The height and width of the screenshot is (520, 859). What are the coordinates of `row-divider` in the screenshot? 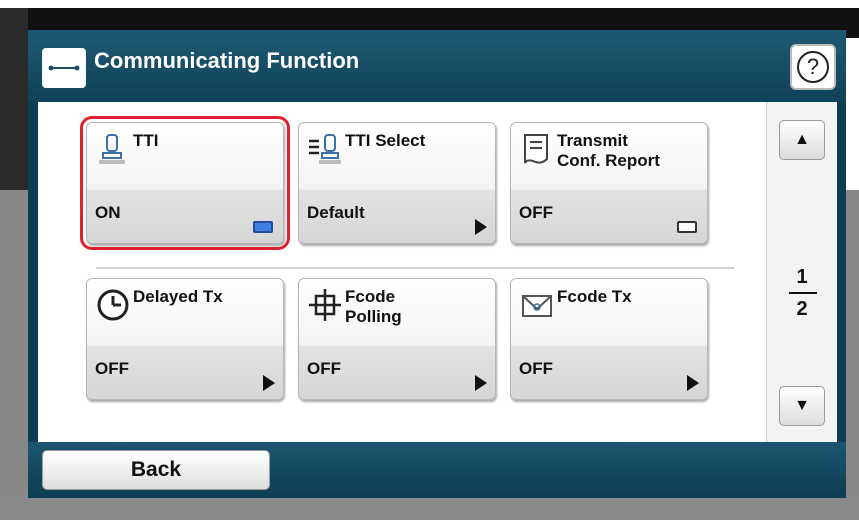 It's located at (415, 268).